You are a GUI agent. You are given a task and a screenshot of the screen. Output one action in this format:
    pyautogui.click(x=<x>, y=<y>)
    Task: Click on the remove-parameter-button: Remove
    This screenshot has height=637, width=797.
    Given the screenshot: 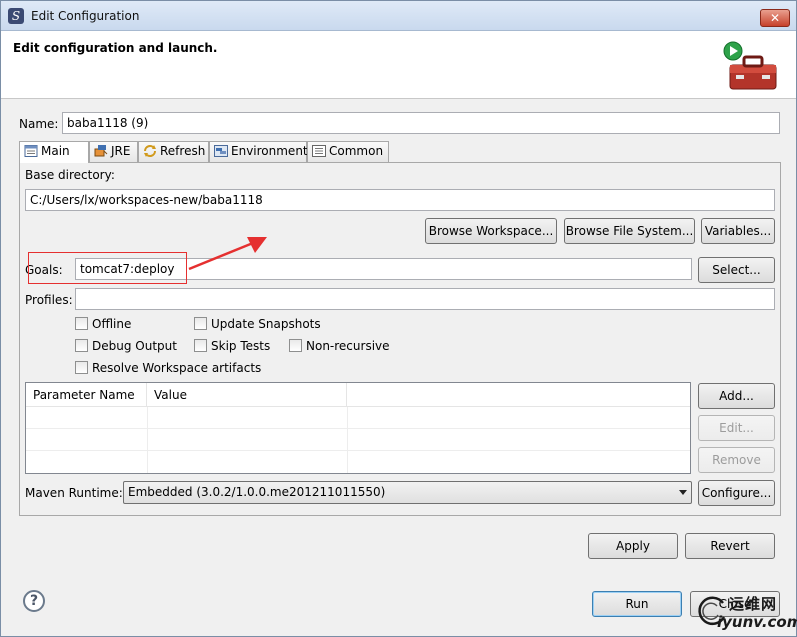 What is the action you would take?
    pyautogui.click(x=736, y=460)
    